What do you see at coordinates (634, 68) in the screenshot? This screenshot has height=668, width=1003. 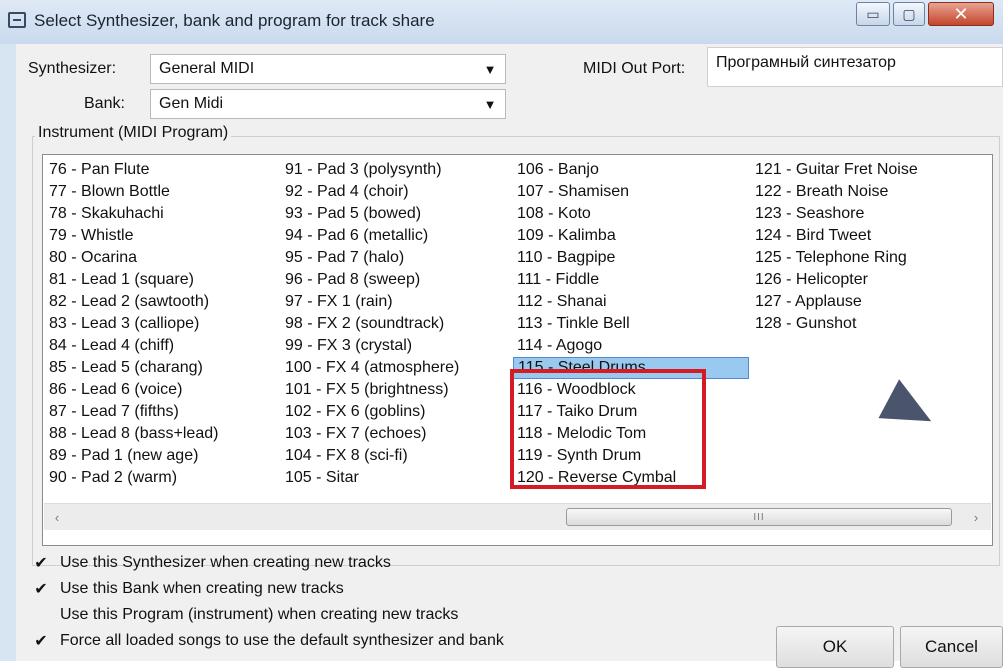 I see `midi-out-port-label: MIDI Out Port:` at bounding box center [634, 68].